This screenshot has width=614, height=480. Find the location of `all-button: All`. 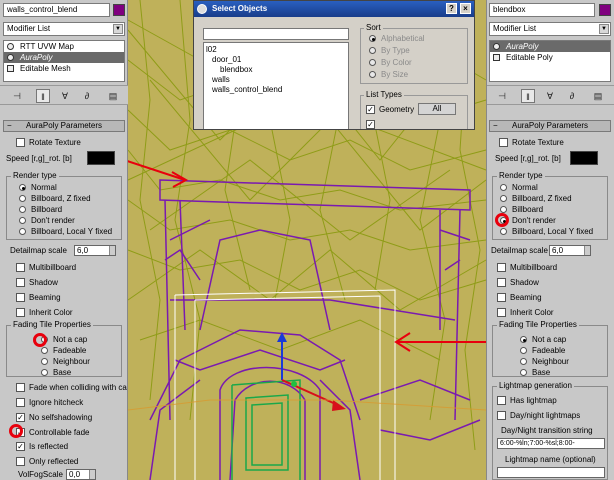

all-button: All is located at coordinates (437, 109).